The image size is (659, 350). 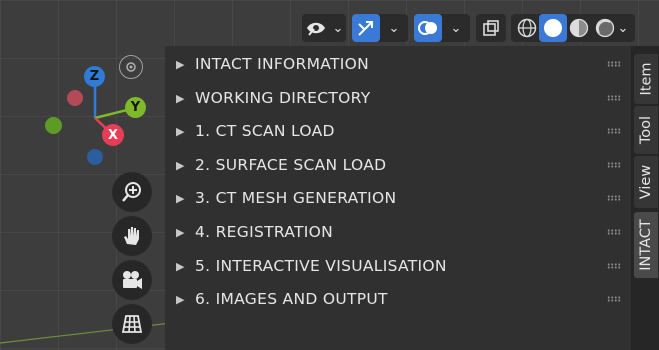 I want to click on tab-label: Item, so click(x=646, y=79).